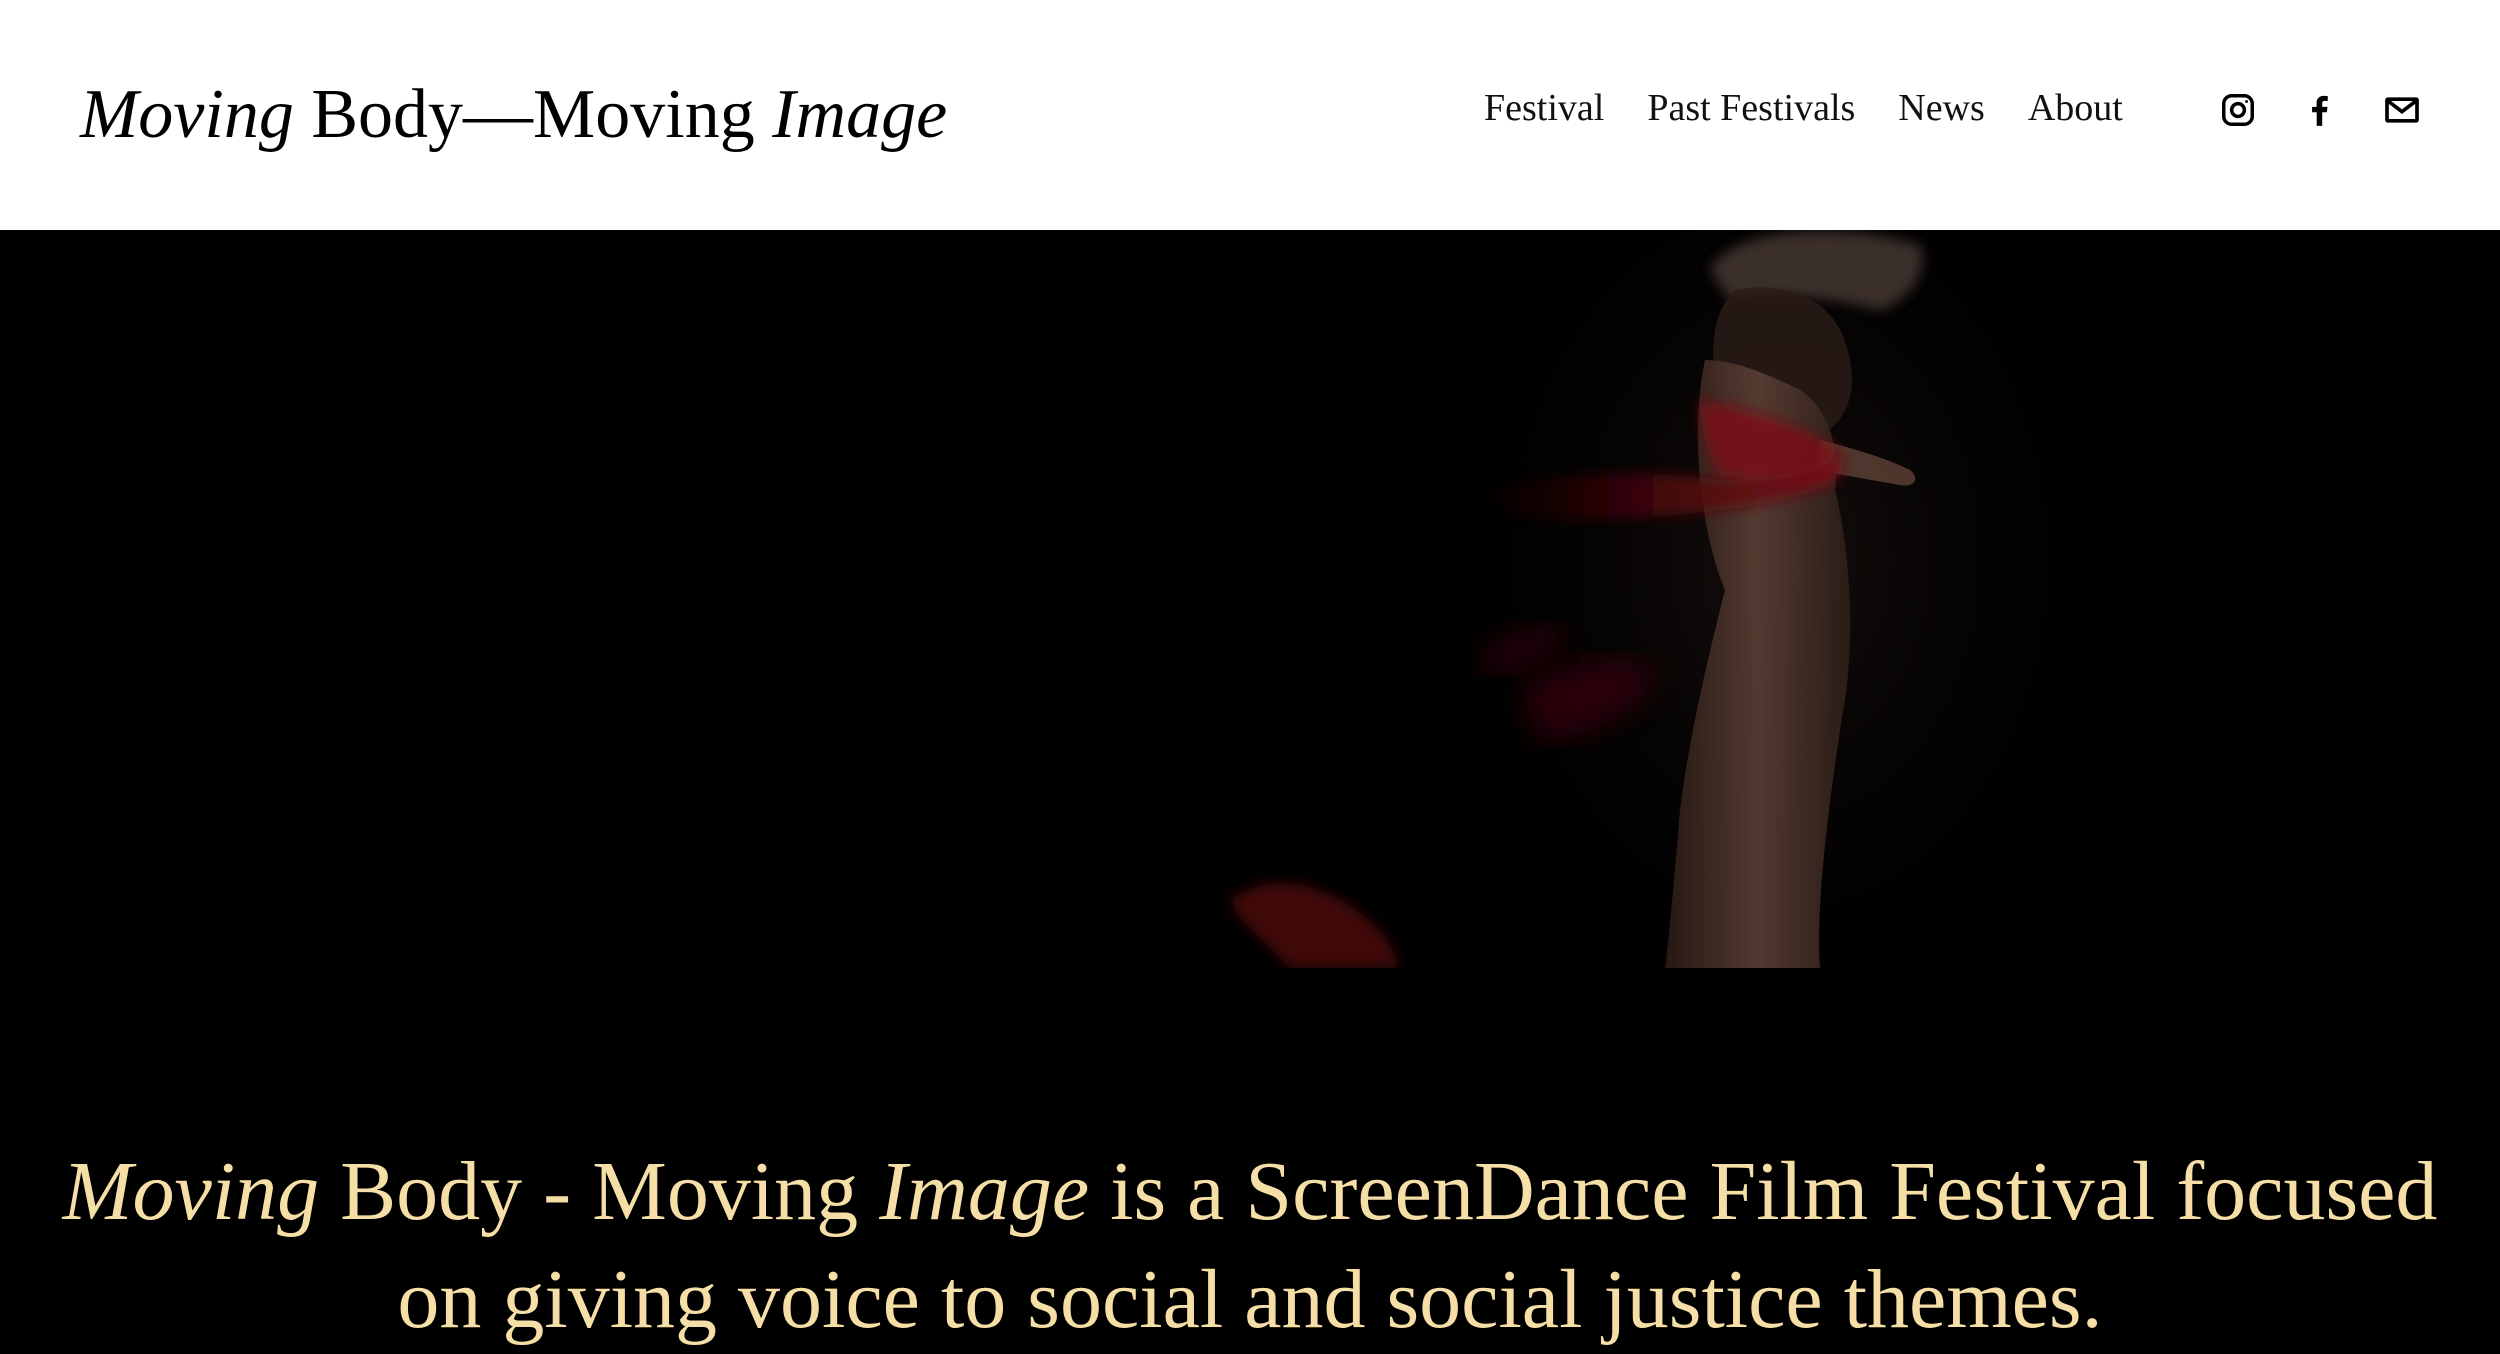 This screenshot has width=2500, height=1354. I want to click on tagline-italic-moving: Moving, so click(191, 1191).